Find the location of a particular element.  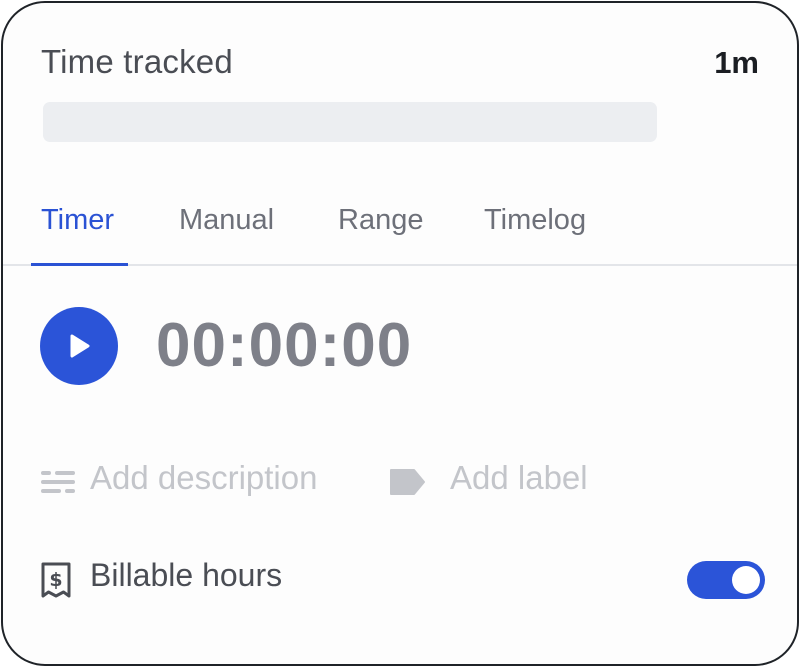

receipt-dollar-icon: $ is located at coordinates (56, 580).